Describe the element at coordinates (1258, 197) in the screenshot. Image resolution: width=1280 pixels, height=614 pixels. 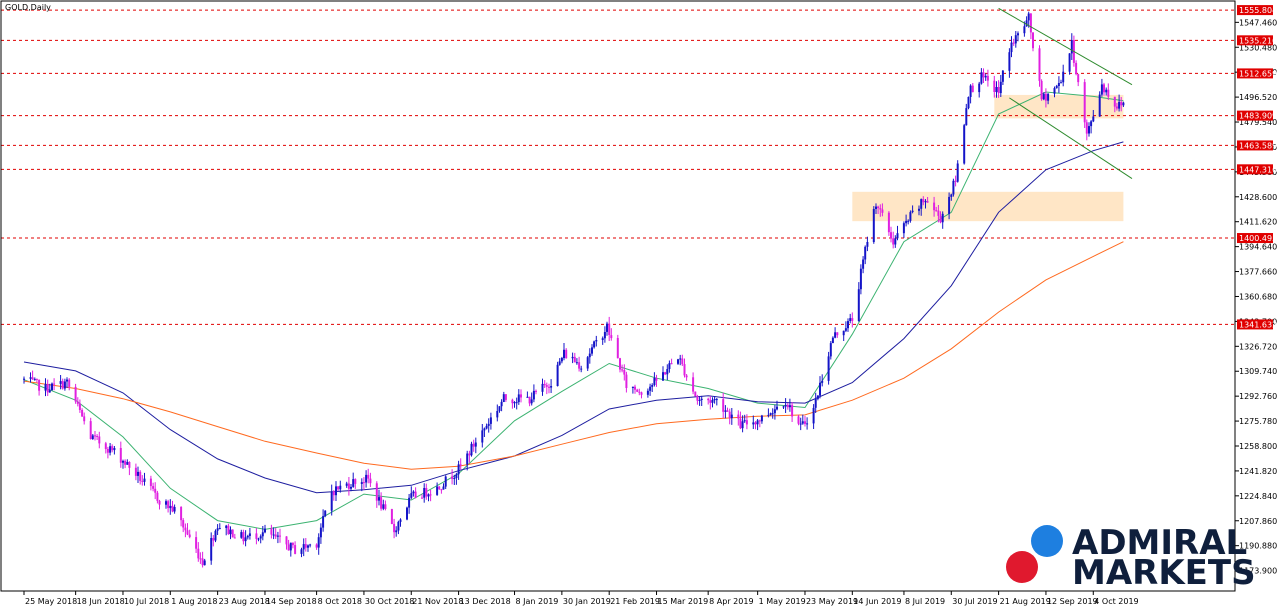
I see `y-tick-label-8: 1428.600` at that location.